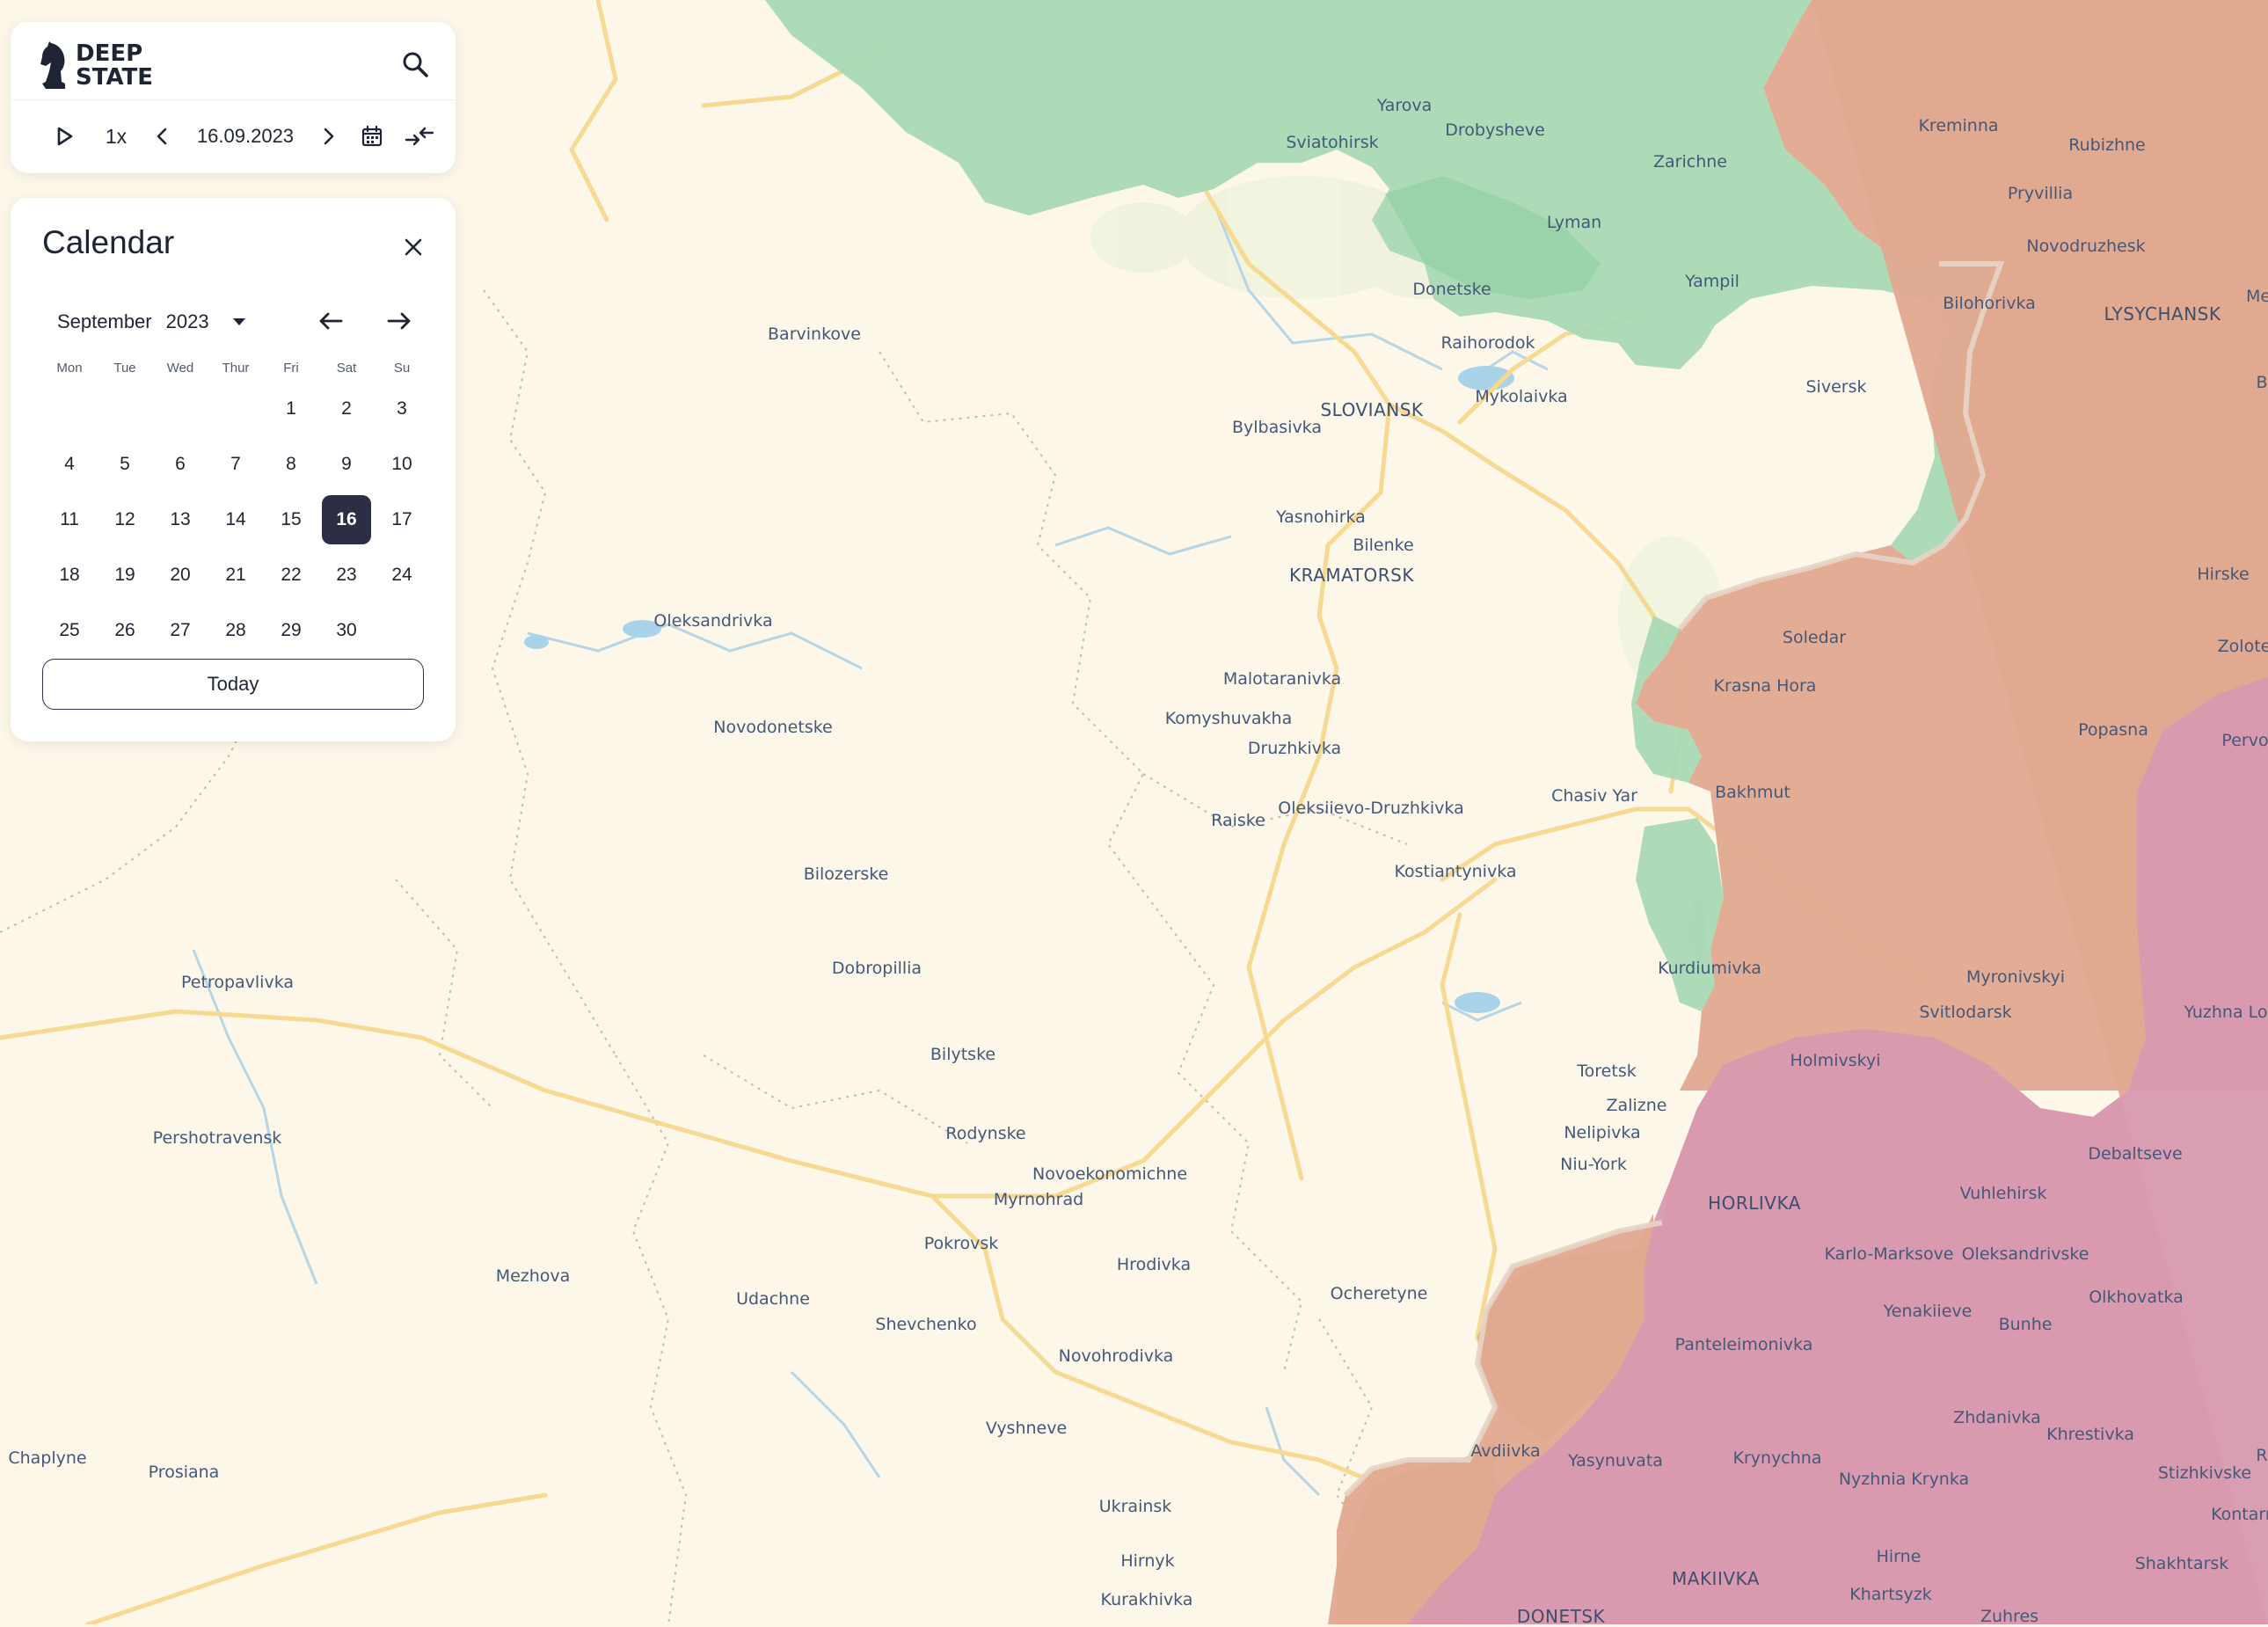 This screenshot has height=1627, width=2268. What do you see at coordinates (291, 575) in the screenshot?
I see `calendar-day: 22` at bounding box center [291, 575].